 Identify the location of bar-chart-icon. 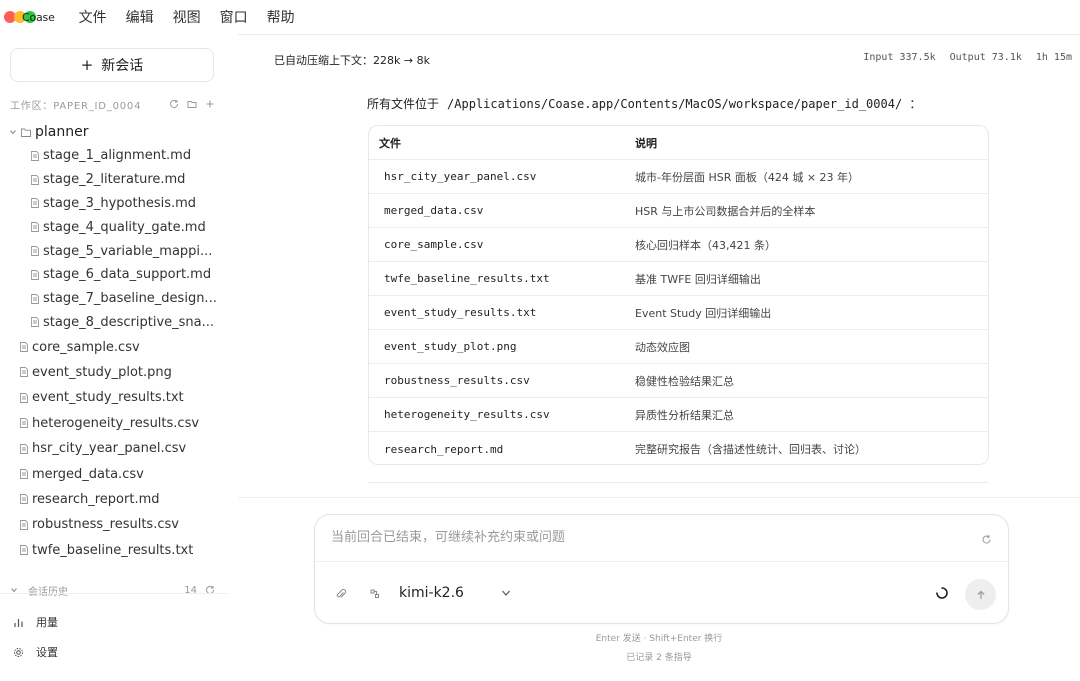
(18, 622).